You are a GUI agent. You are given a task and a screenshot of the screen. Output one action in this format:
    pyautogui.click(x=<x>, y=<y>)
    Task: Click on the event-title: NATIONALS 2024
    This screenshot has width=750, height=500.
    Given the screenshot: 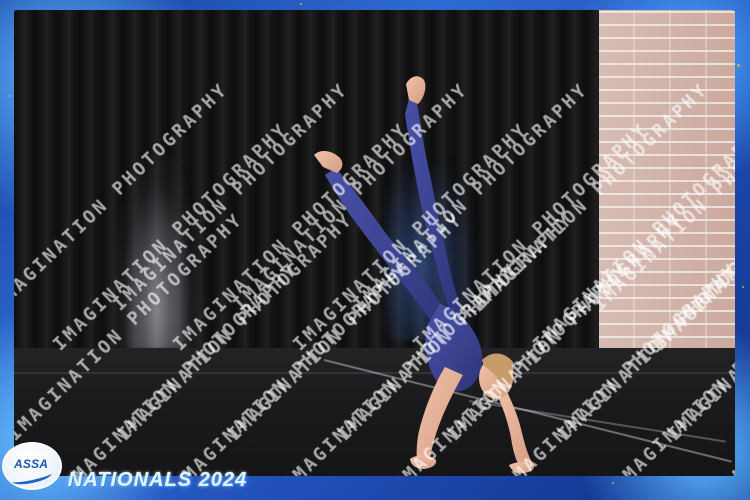 What is the action you would take?
    pyautogui.click(x=158, y=480)
    